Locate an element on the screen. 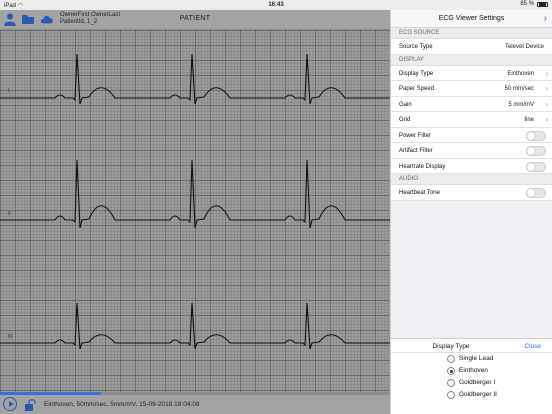 The width and height of the screenshot is (552, 414). gain-label: Gain is located at coordinates (405, 104).